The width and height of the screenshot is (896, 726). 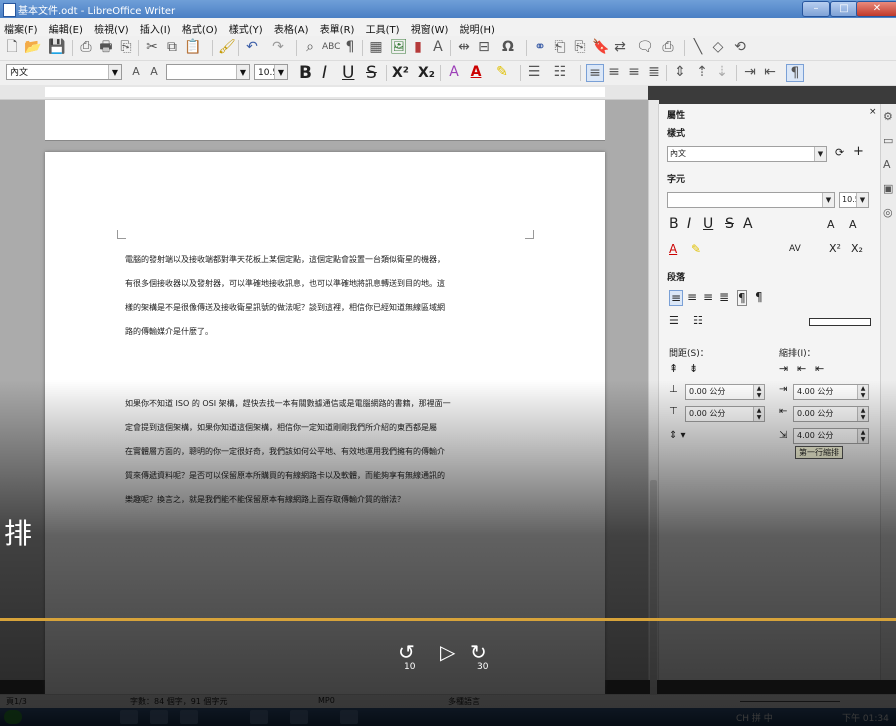 I want to click on superscript-button: X², so click(x=400, y=73).